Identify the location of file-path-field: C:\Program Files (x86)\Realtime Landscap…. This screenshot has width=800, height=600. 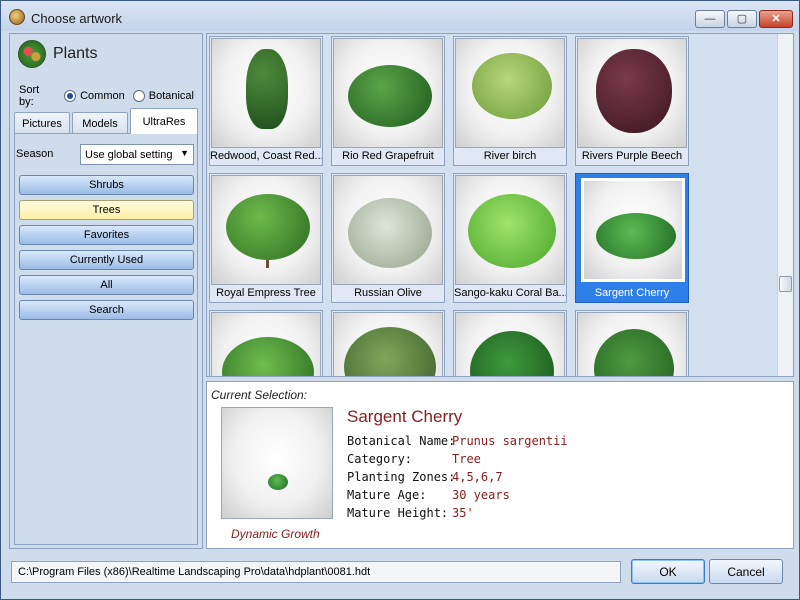
(316, 572).